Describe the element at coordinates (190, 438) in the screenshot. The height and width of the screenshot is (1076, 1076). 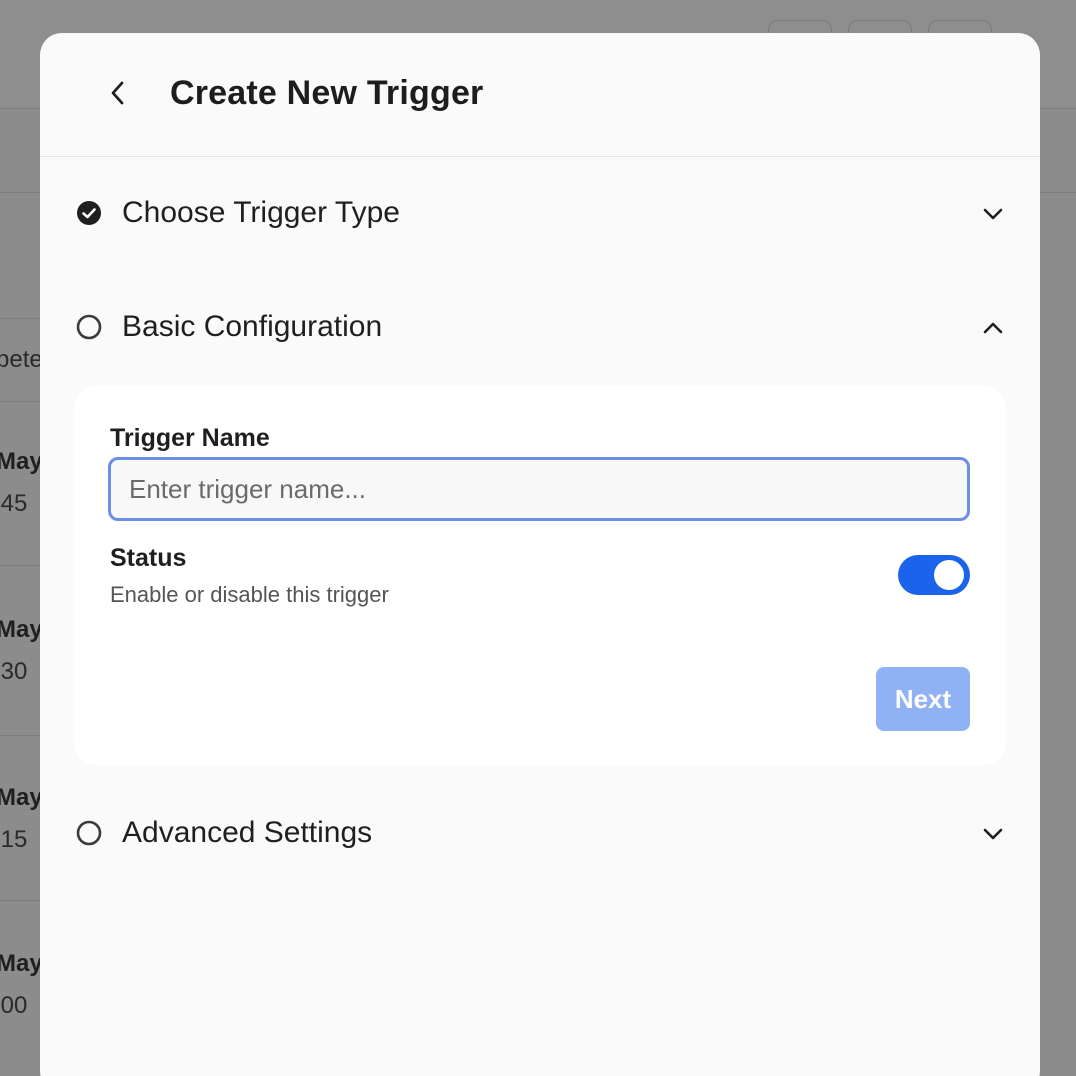
I see `trigger-name-label: Trigger Name` at that location.